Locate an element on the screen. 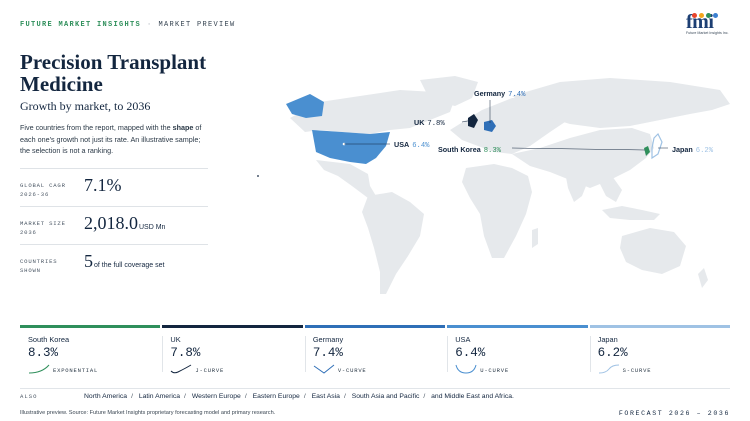 This screenshot has height=421, width=750. card-country: South Korea is located at coordinates (49, 339).